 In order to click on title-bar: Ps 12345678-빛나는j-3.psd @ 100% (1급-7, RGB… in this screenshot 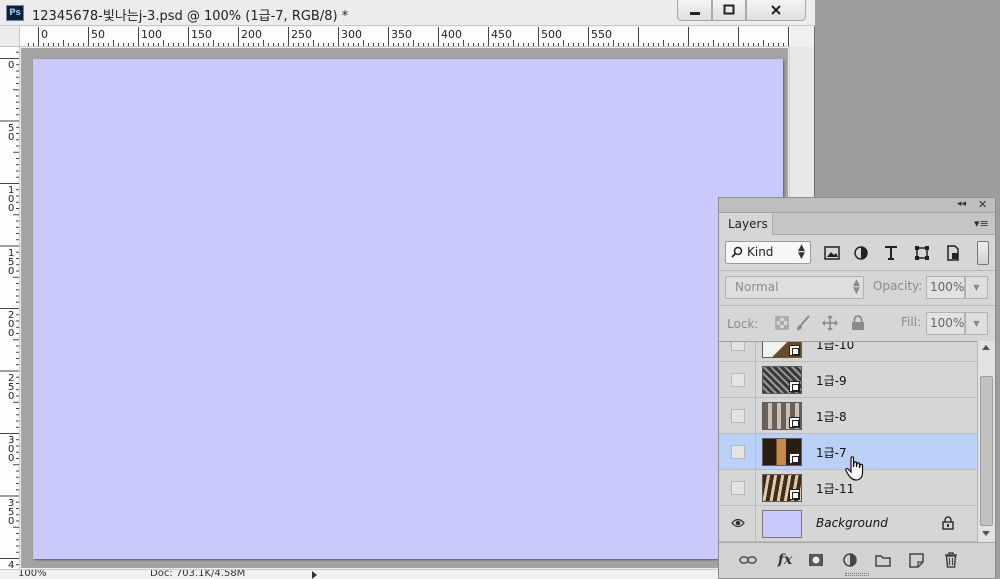, I will do `click(407, 13)`.